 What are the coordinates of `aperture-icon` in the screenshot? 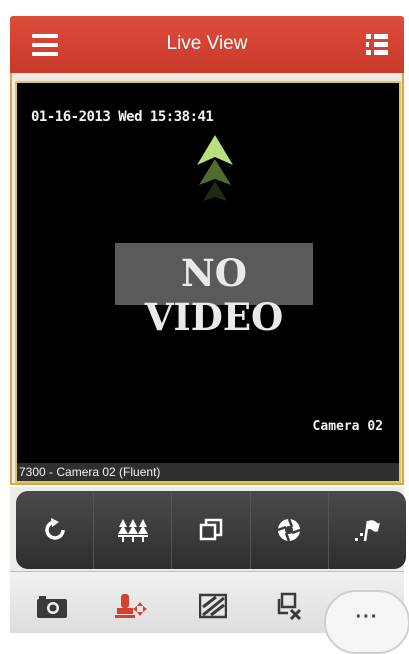 It's located at (289, 530).